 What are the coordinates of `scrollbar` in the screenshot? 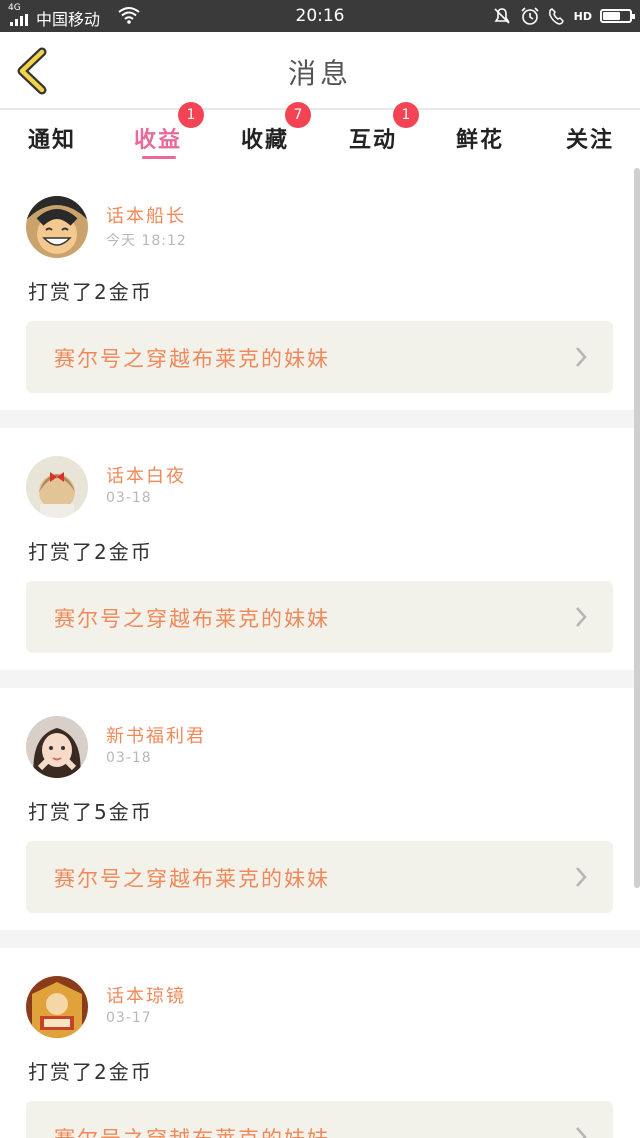 It's located at (637, 528).